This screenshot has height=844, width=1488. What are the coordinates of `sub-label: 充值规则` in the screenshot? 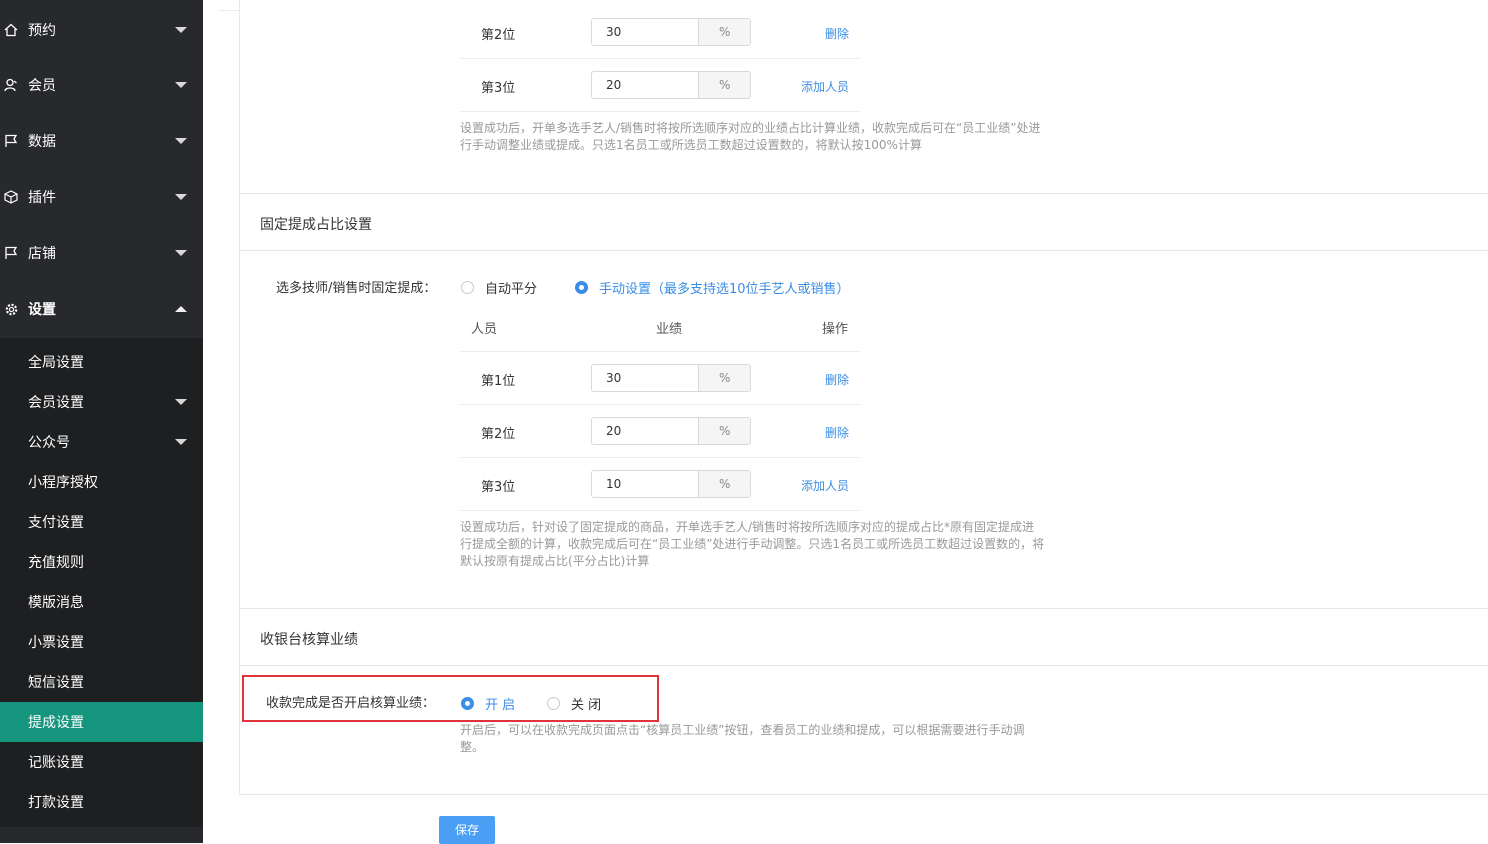 It's located at (56, 563).